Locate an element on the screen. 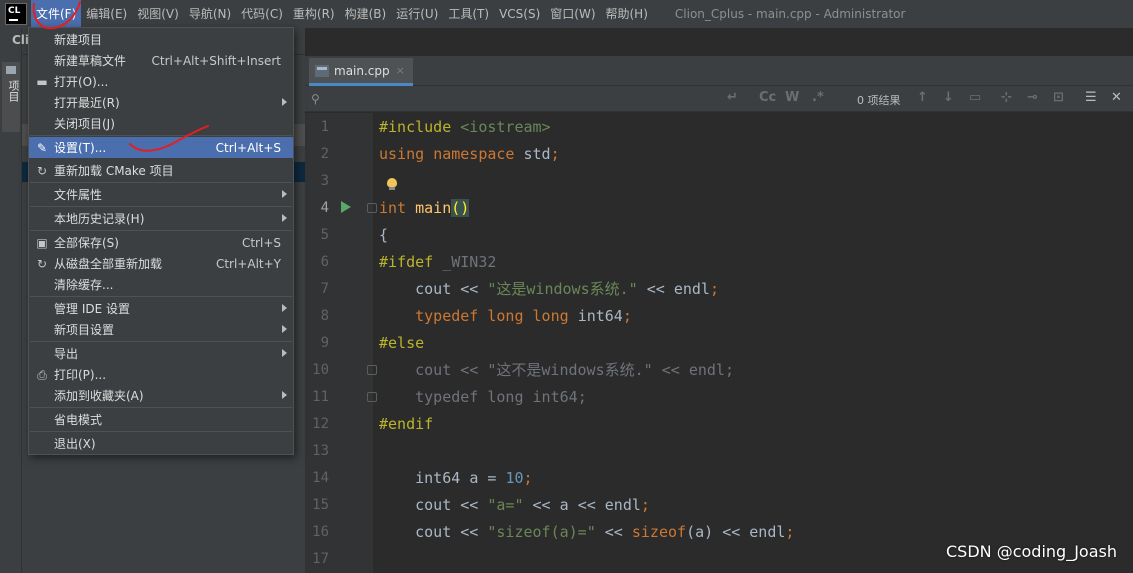 Image resolution: width=1133 pixels, height=573 pixels. menu-run: 运行(U) is located at coordinates (417, 14).